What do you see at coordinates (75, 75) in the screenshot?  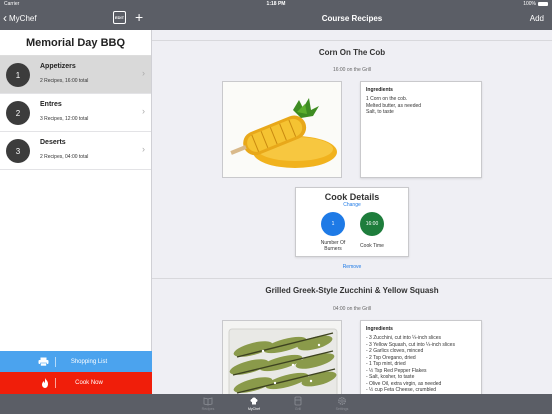 I see `course-item-appetizers: 1 Appetizers 2 Recipes, 16:00 total ›` at bounding box center [75, 75].